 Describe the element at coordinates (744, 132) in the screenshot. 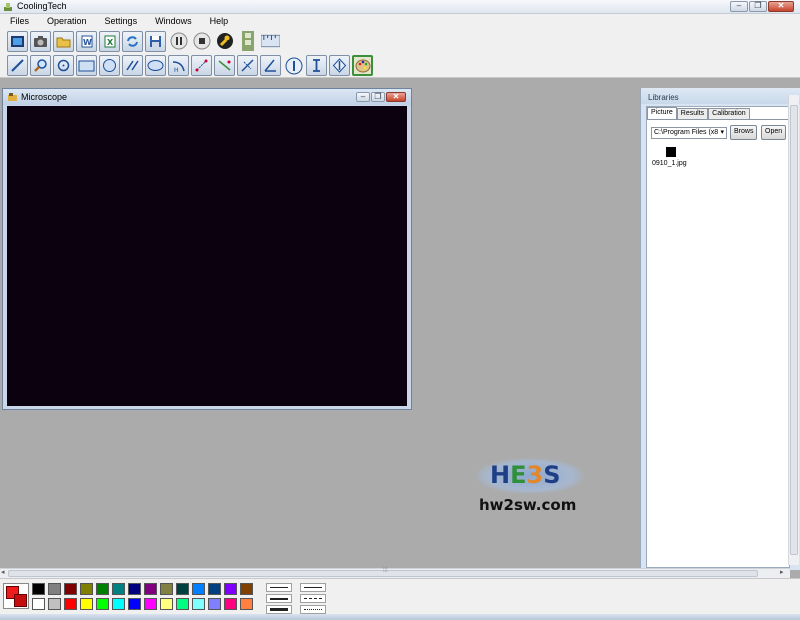

I see `browse-button: Brows` at that location.